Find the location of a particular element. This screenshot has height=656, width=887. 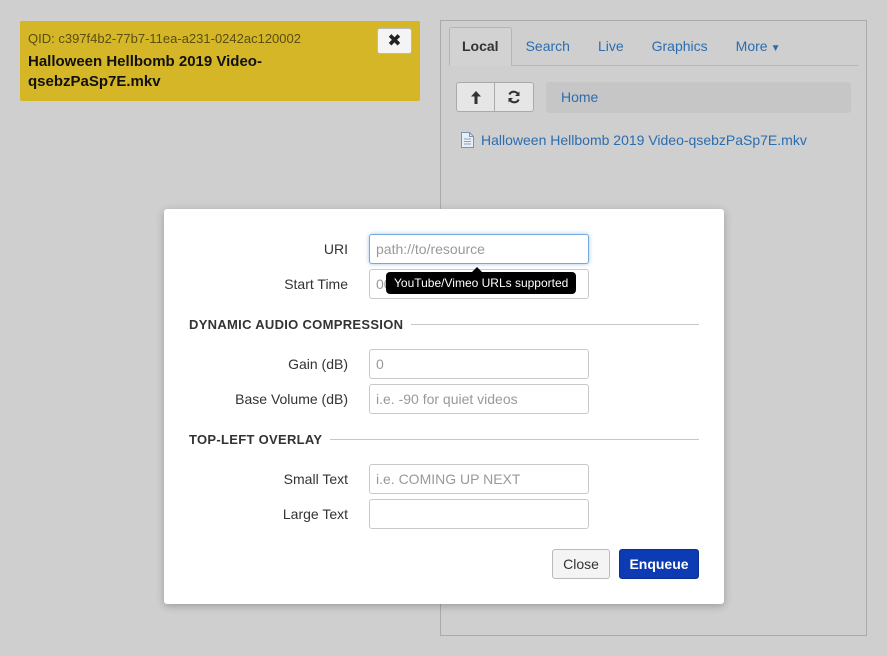

large-text-input is located at coordinates (479, 514).